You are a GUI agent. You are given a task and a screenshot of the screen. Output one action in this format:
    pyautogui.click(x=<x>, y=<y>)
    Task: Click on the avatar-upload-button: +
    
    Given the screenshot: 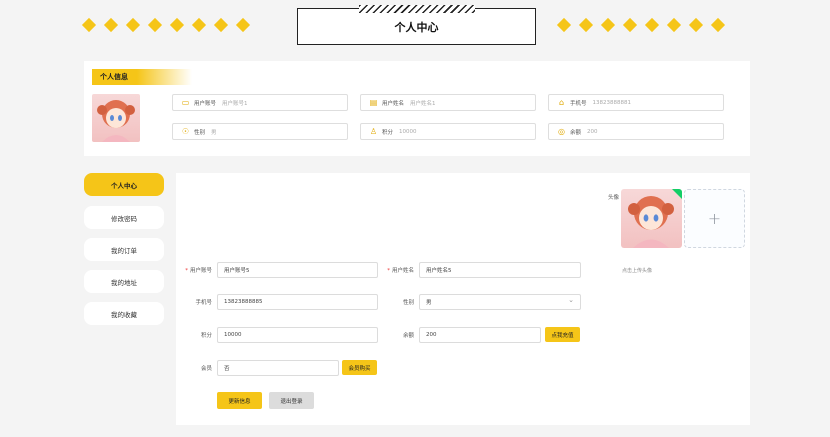 What is the action you would take?
    pyautogui.click(x=714, y=218)
    